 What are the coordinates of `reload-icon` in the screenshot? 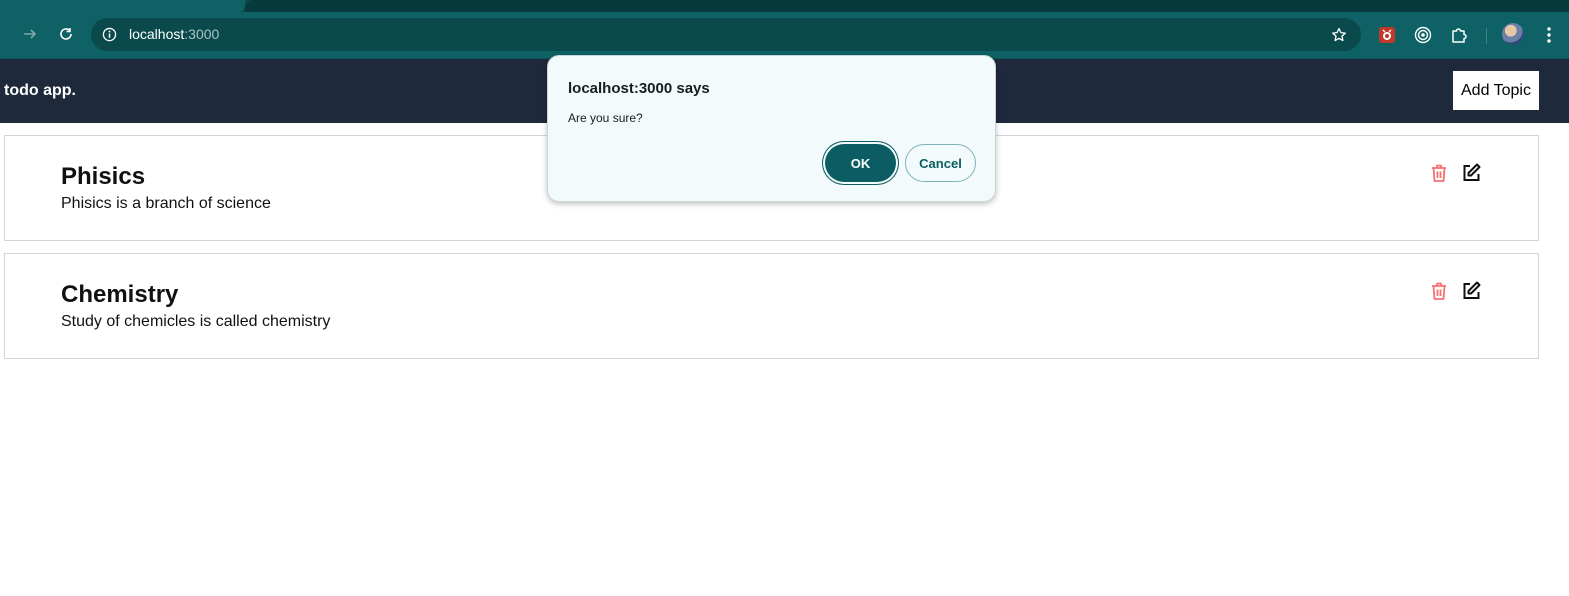 It's located at (66, 34).